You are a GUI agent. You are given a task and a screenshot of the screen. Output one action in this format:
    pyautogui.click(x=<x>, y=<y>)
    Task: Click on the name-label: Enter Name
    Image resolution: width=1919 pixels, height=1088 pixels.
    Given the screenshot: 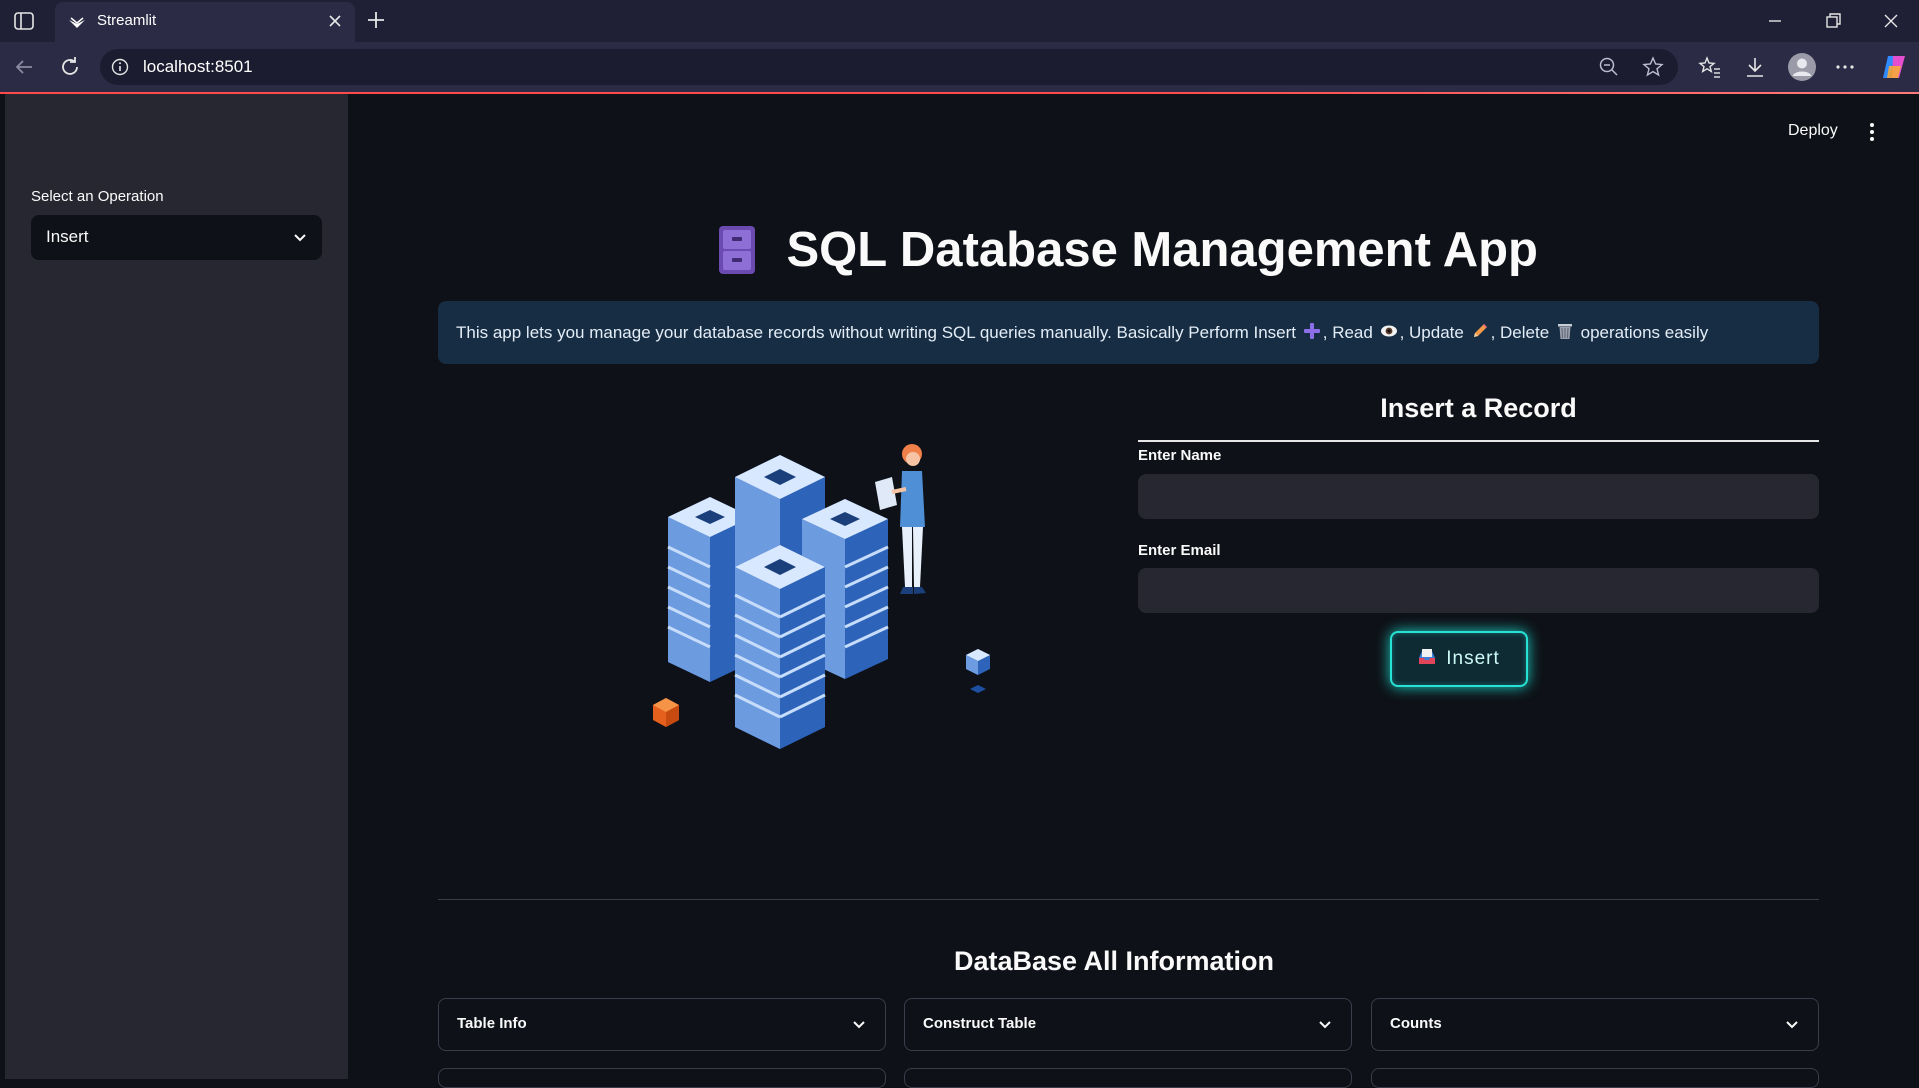 What is the action you would take?
    pyautogui.click(x=1180, y=455)
    